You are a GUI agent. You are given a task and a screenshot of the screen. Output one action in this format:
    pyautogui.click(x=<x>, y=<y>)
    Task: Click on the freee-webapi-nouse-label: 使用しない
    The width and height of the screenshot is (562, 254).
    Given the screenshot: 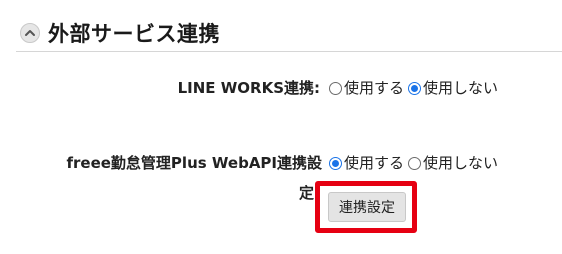 What is the action you would take?
    pyautogui.click(x=461, y=163)
    